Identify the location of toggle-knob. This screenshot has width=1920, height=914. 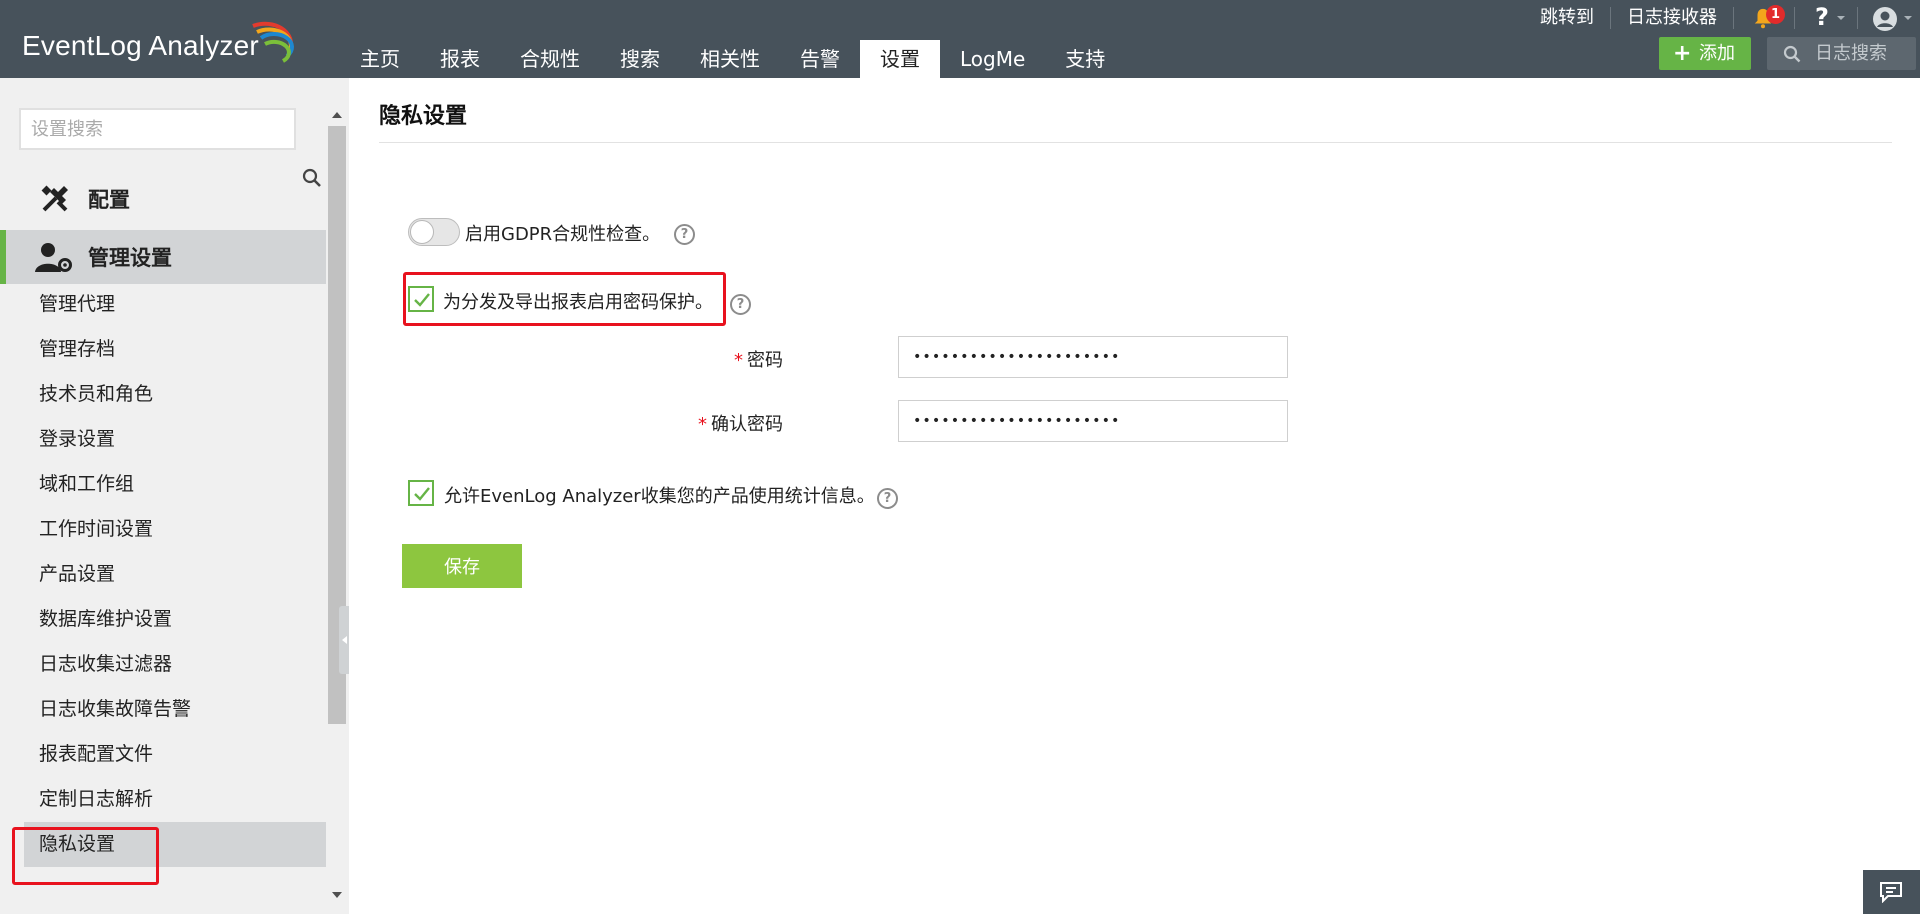
(422, 232).